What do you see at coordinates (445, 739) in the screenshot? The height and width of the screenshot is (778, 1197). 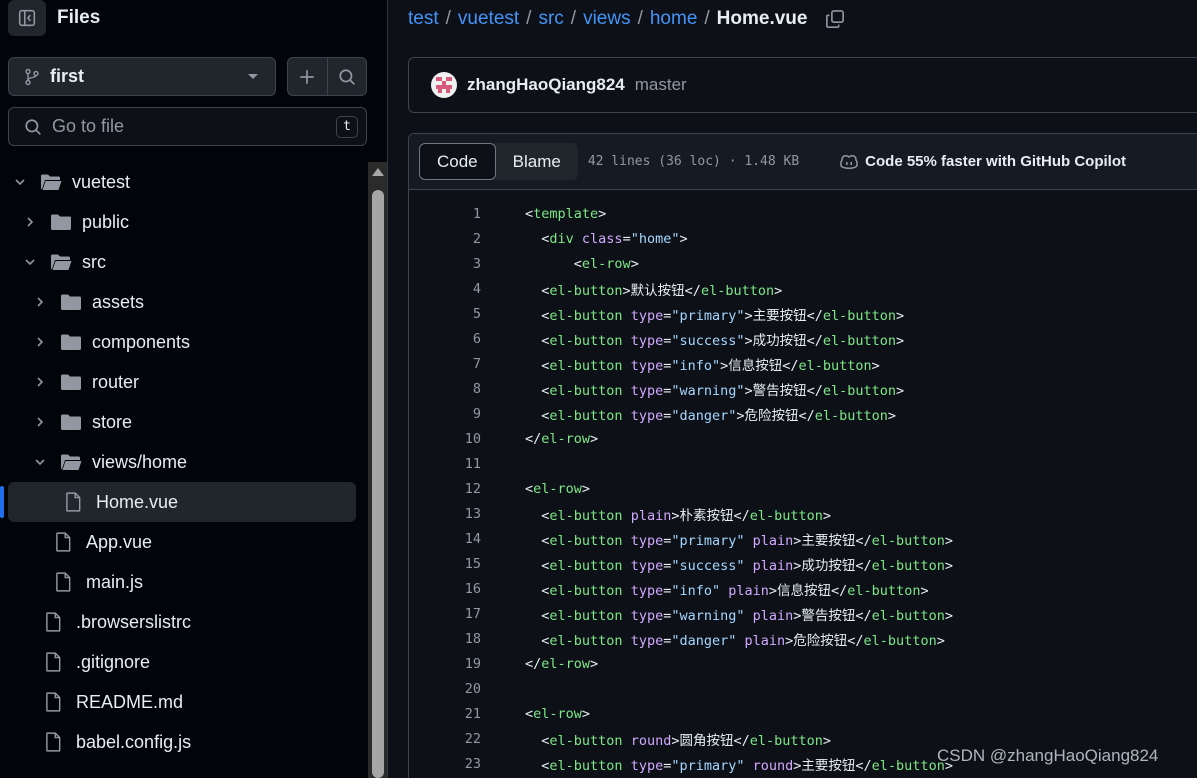 I see `line-number: 22` at bounding box center [445, 739].